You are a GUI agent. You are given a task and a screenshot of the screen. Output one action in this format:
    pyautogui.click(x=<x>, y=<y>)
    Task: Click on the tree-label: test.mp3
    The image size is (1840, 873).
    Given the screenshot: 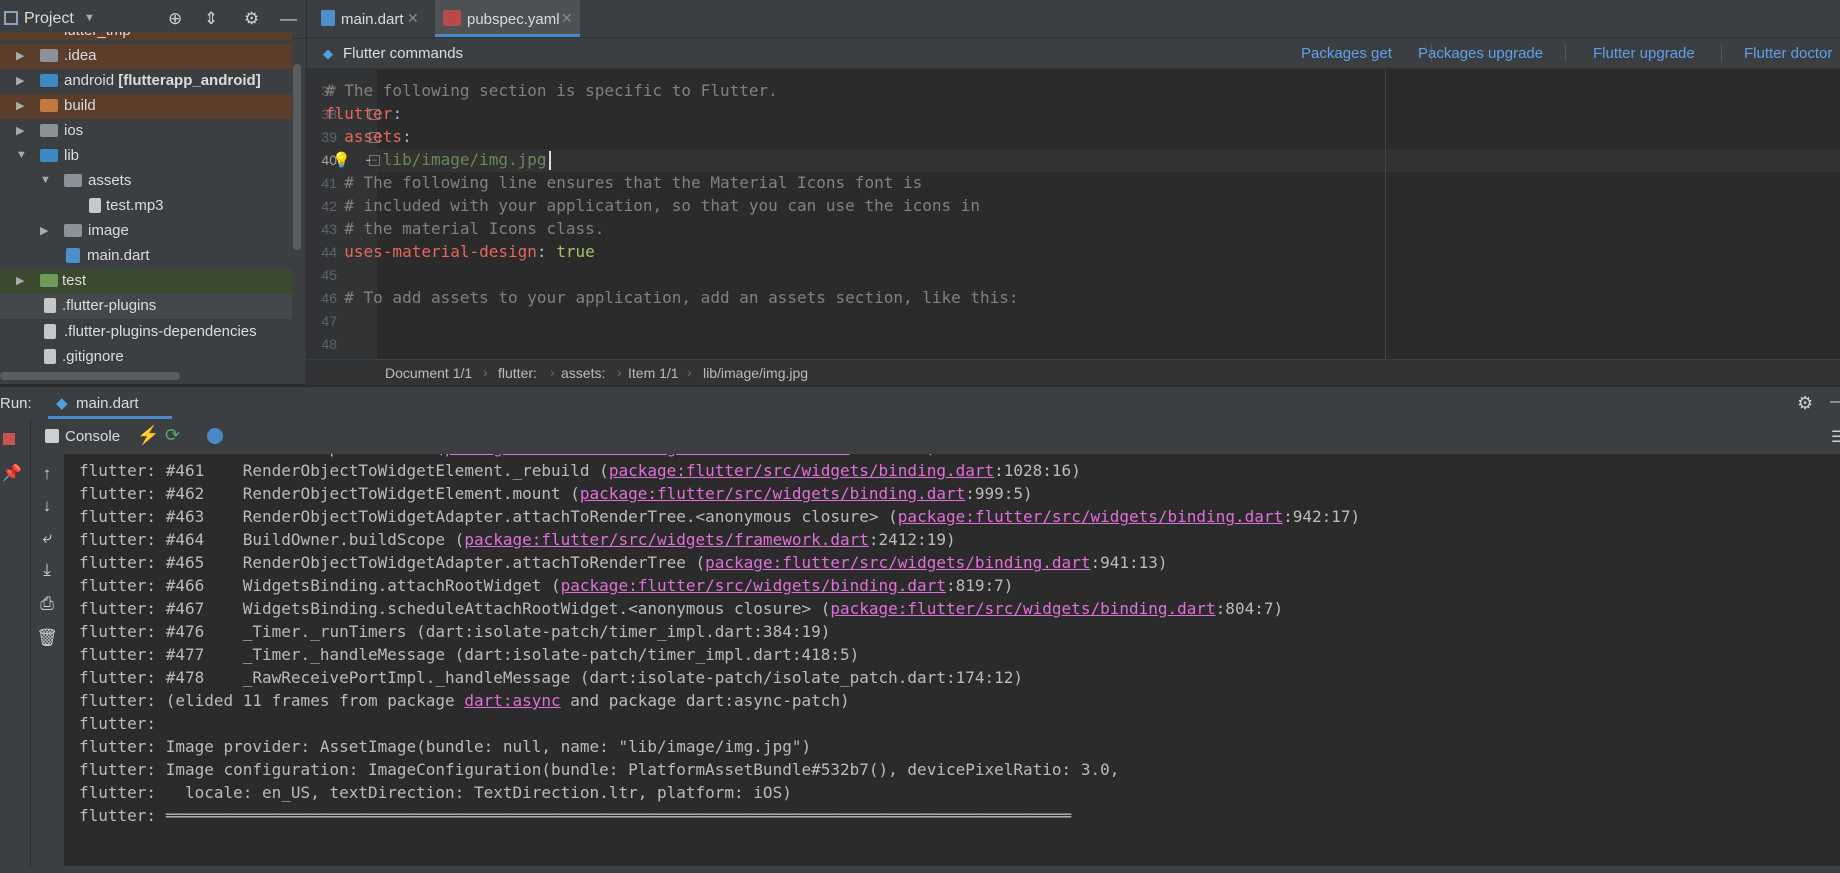 What is the action you would take?
    pyautogui.click(x=135, y=205)
    